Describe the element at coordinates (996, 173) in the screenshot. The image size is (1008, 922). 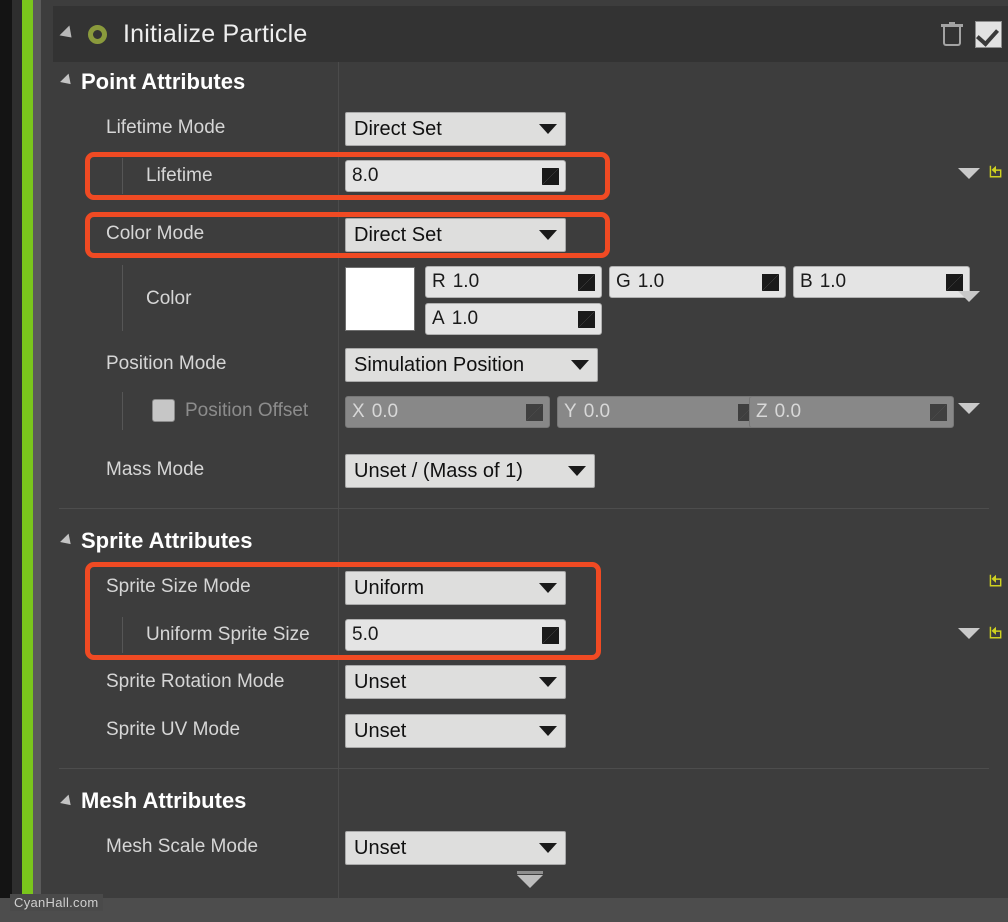
I see `reset-to-default-icon-lifetime` at that location.